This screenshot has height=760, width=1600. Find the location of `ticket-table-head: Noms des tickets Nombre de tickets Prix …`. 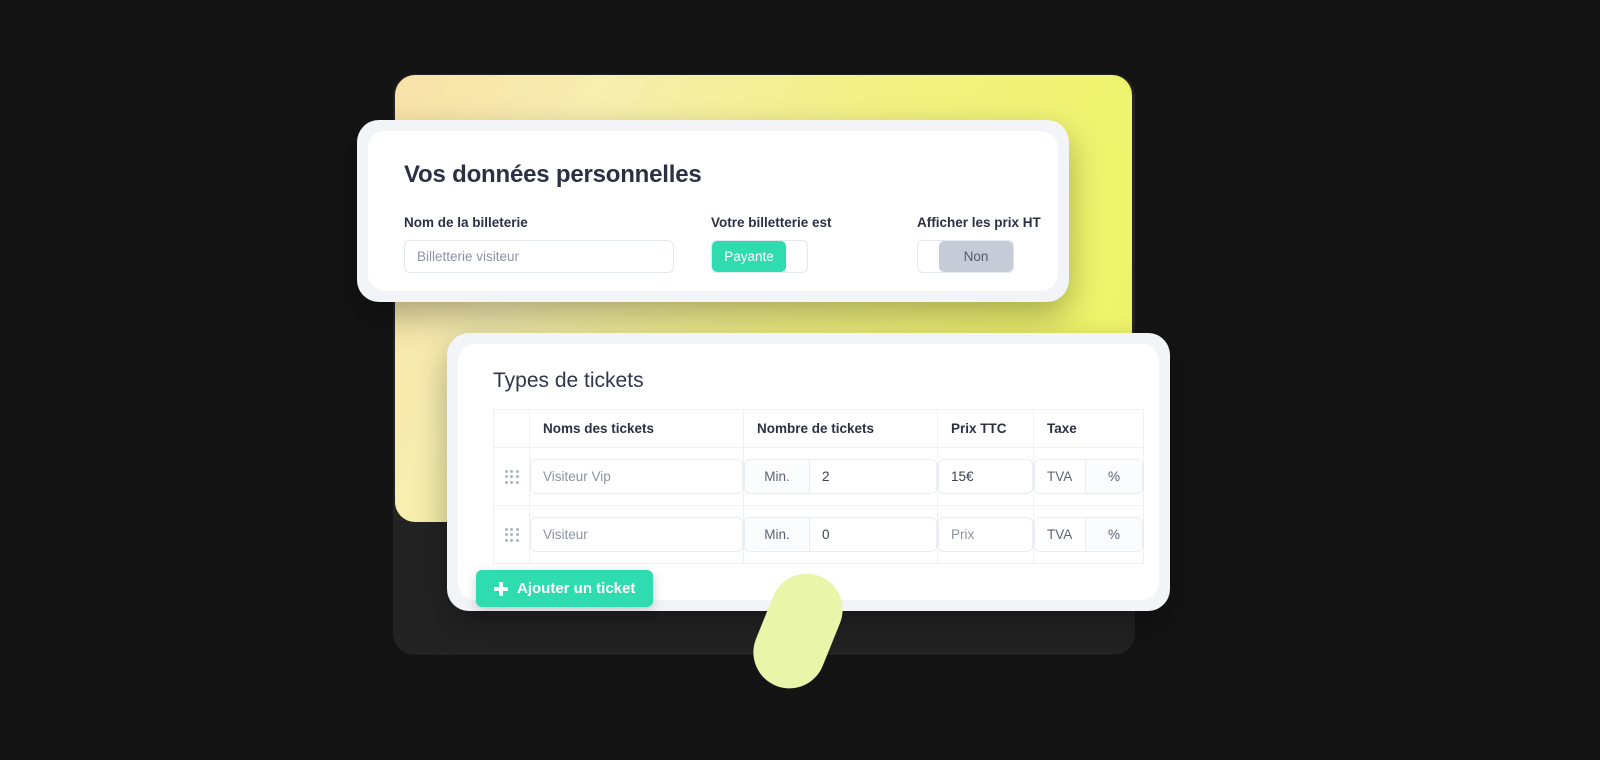

ticket-table-head: Noms des tickets Nombre de tickets Prix … is located at coordinates (818, 428).